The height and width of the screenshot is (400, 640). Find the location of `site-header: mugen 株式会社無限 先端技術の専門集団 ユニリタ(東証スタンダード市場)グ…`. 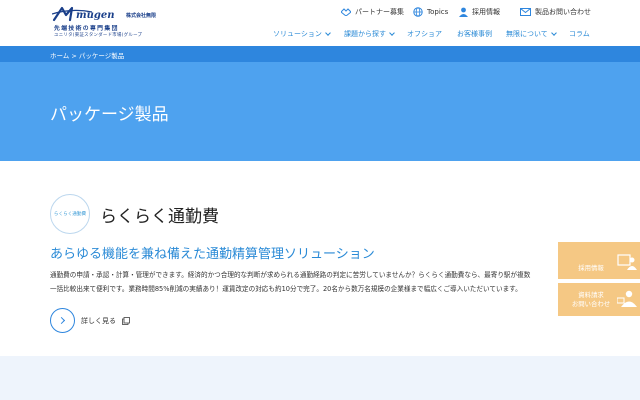

site-header: mugen 株式会社無限 先端技術の専門集団 ユニリタ(東証スタンダード市場)グ… is located at coordinates (320, 23).